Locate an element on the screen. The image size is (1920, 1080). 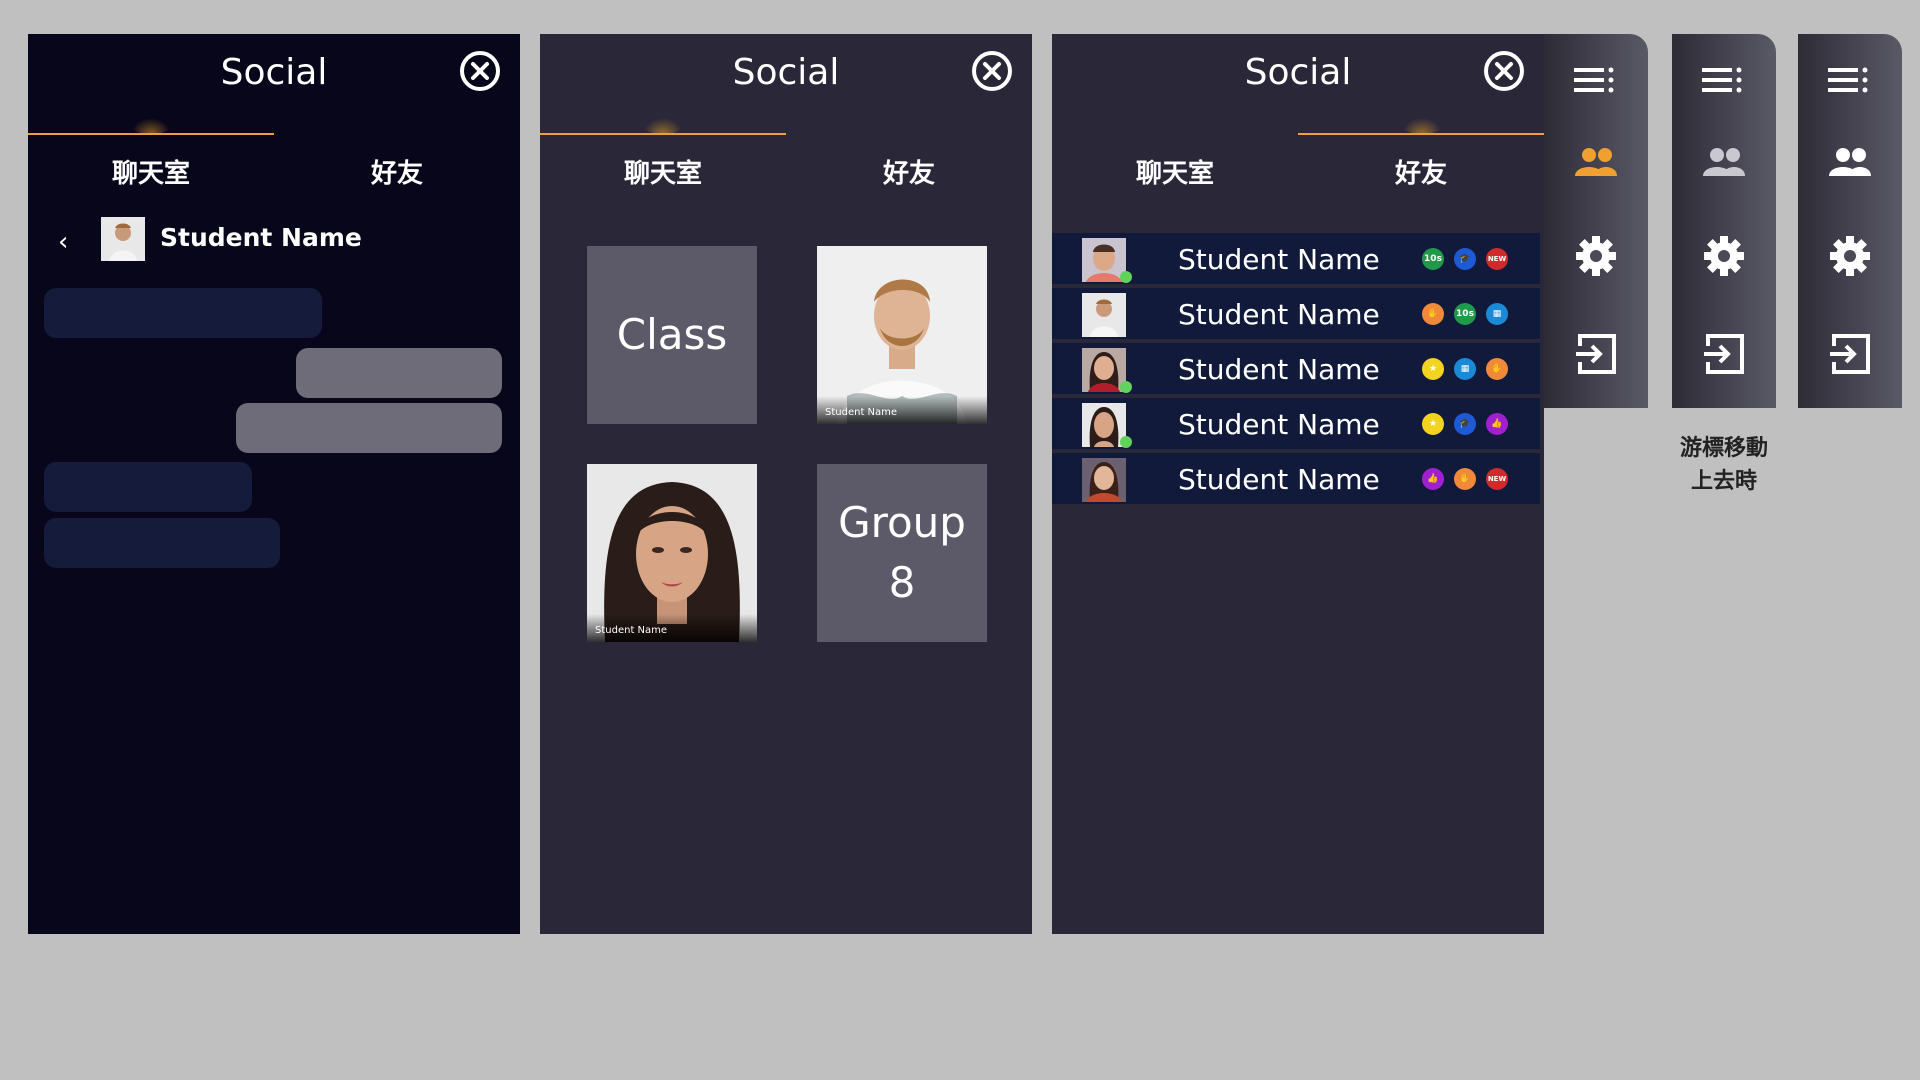
hover-caption: 游標移動 上去時 is located at coordinates (1724, 465).